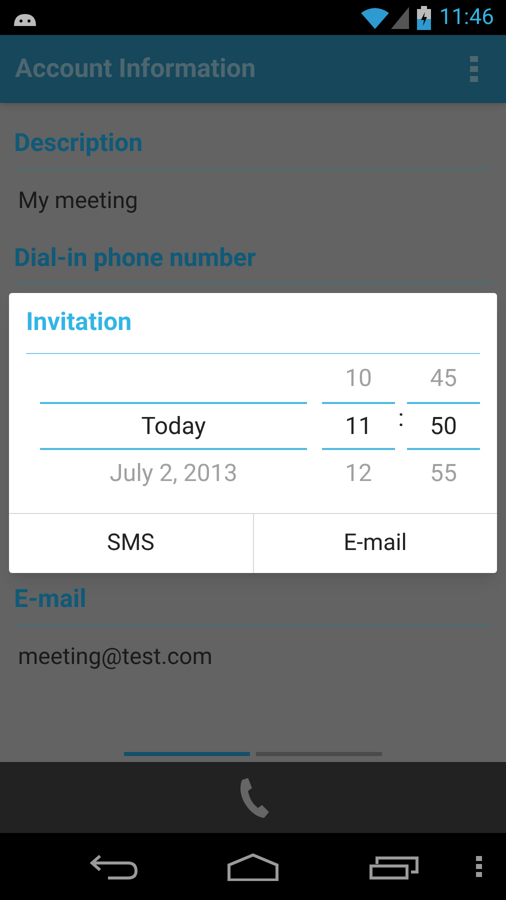  I want to click on wifi-icon, so click(375, 17).